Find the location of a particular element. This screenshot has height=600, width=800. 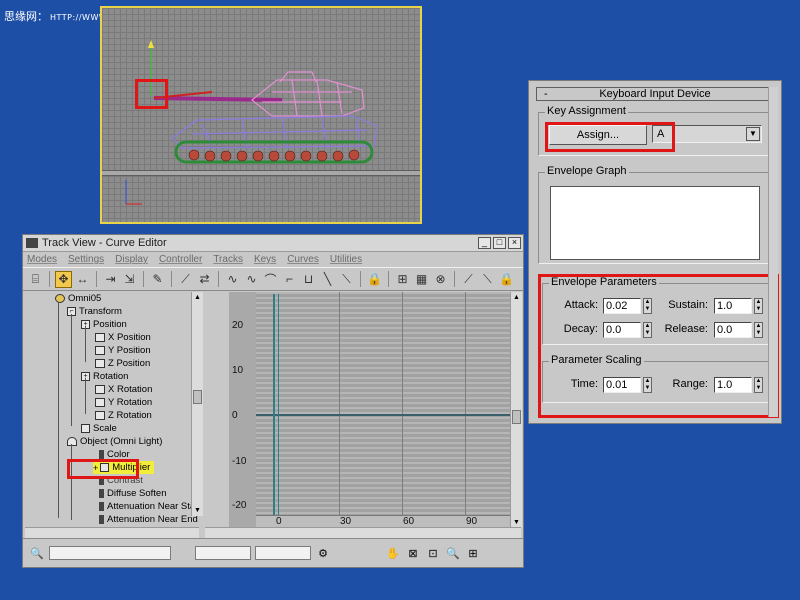

tree-item-label: Omni05 is located at coordinates (85, 298).